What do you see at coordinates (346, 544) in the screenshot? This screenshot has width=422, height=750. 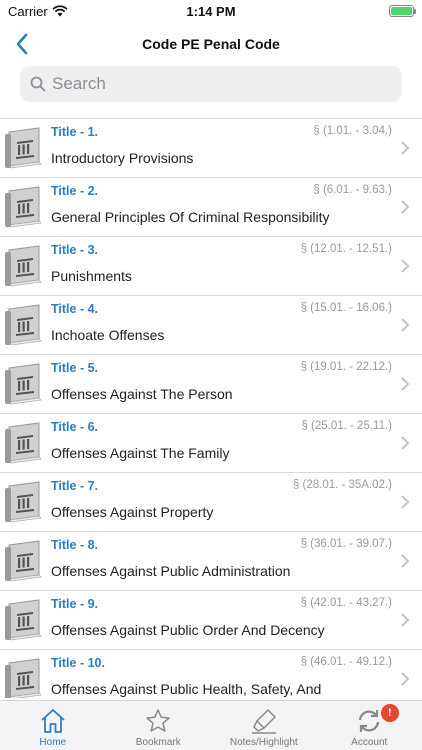 I see `section-range: § (36.01. - 39.07.)` at bounding box center [346, 544].